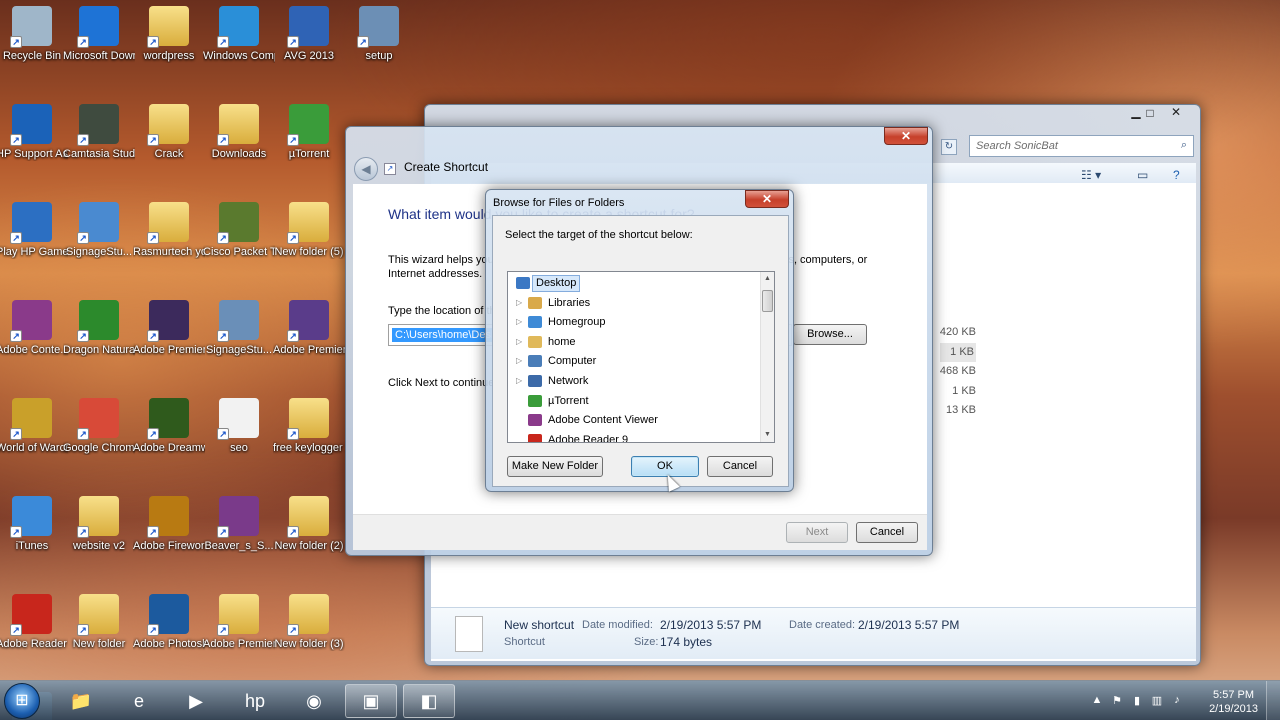 This screenshot has height=720, width=1280. Describe the element at coordinates (31, 321) in the screenshot. I see `adobe-content-icon: ↗` at that location.